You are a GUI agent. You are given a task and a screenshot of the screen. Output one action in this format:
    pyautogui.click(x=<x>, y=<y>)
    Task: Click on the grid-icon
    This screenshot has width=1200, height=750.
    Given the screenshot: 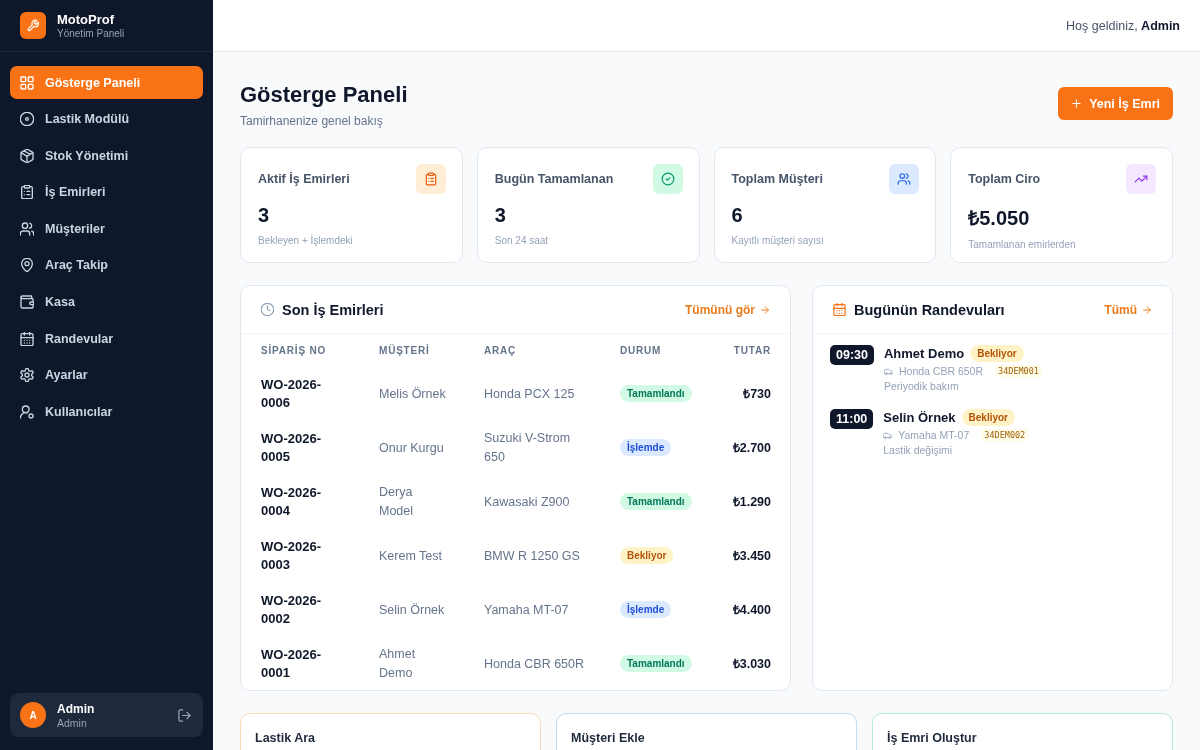 What is the action you would take?
    pyautogui.click(x=27, y=82)
    